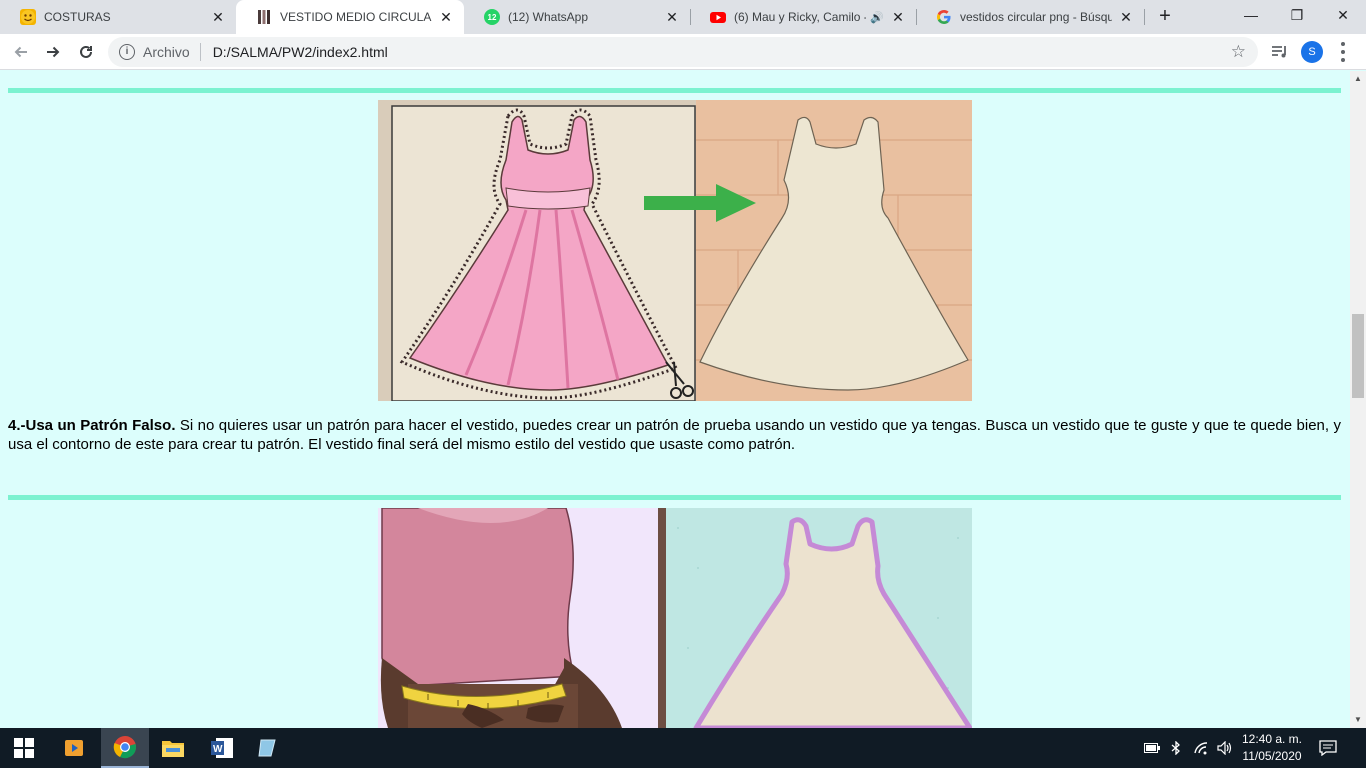 This screenshot has height=768, width=1366. Describe the element at coordinates (1343, 52) in the screenshot. I see `menu-button` at that location.